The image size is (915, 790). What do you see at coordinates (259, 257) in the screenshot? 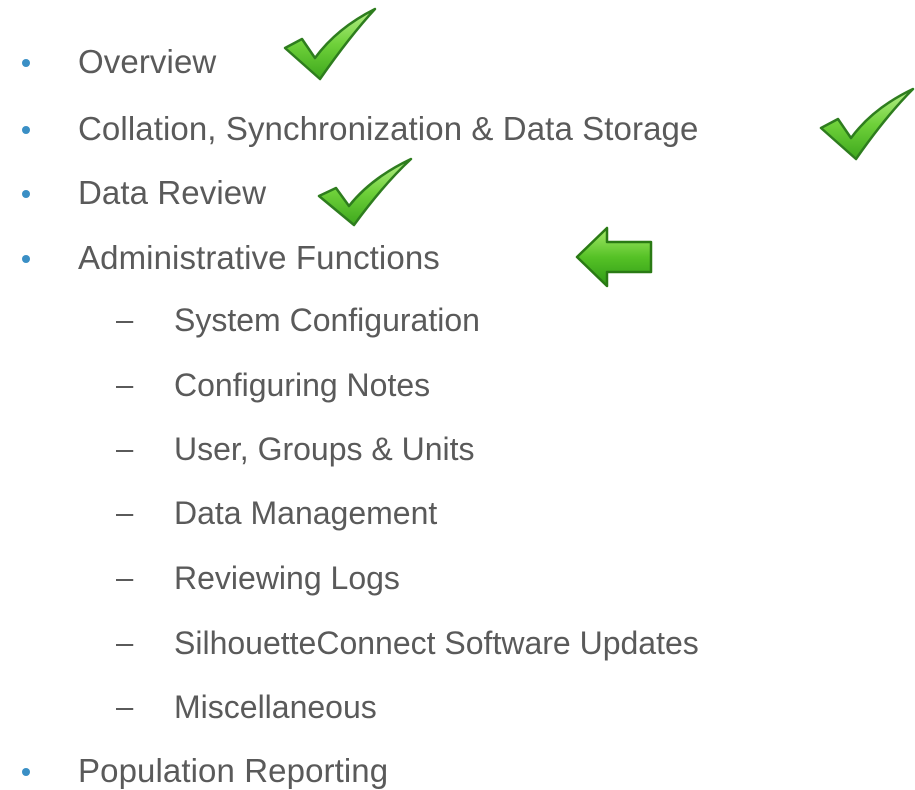
I see `outline-item-label: Administrative Functions` at bounding box center [259, 257].